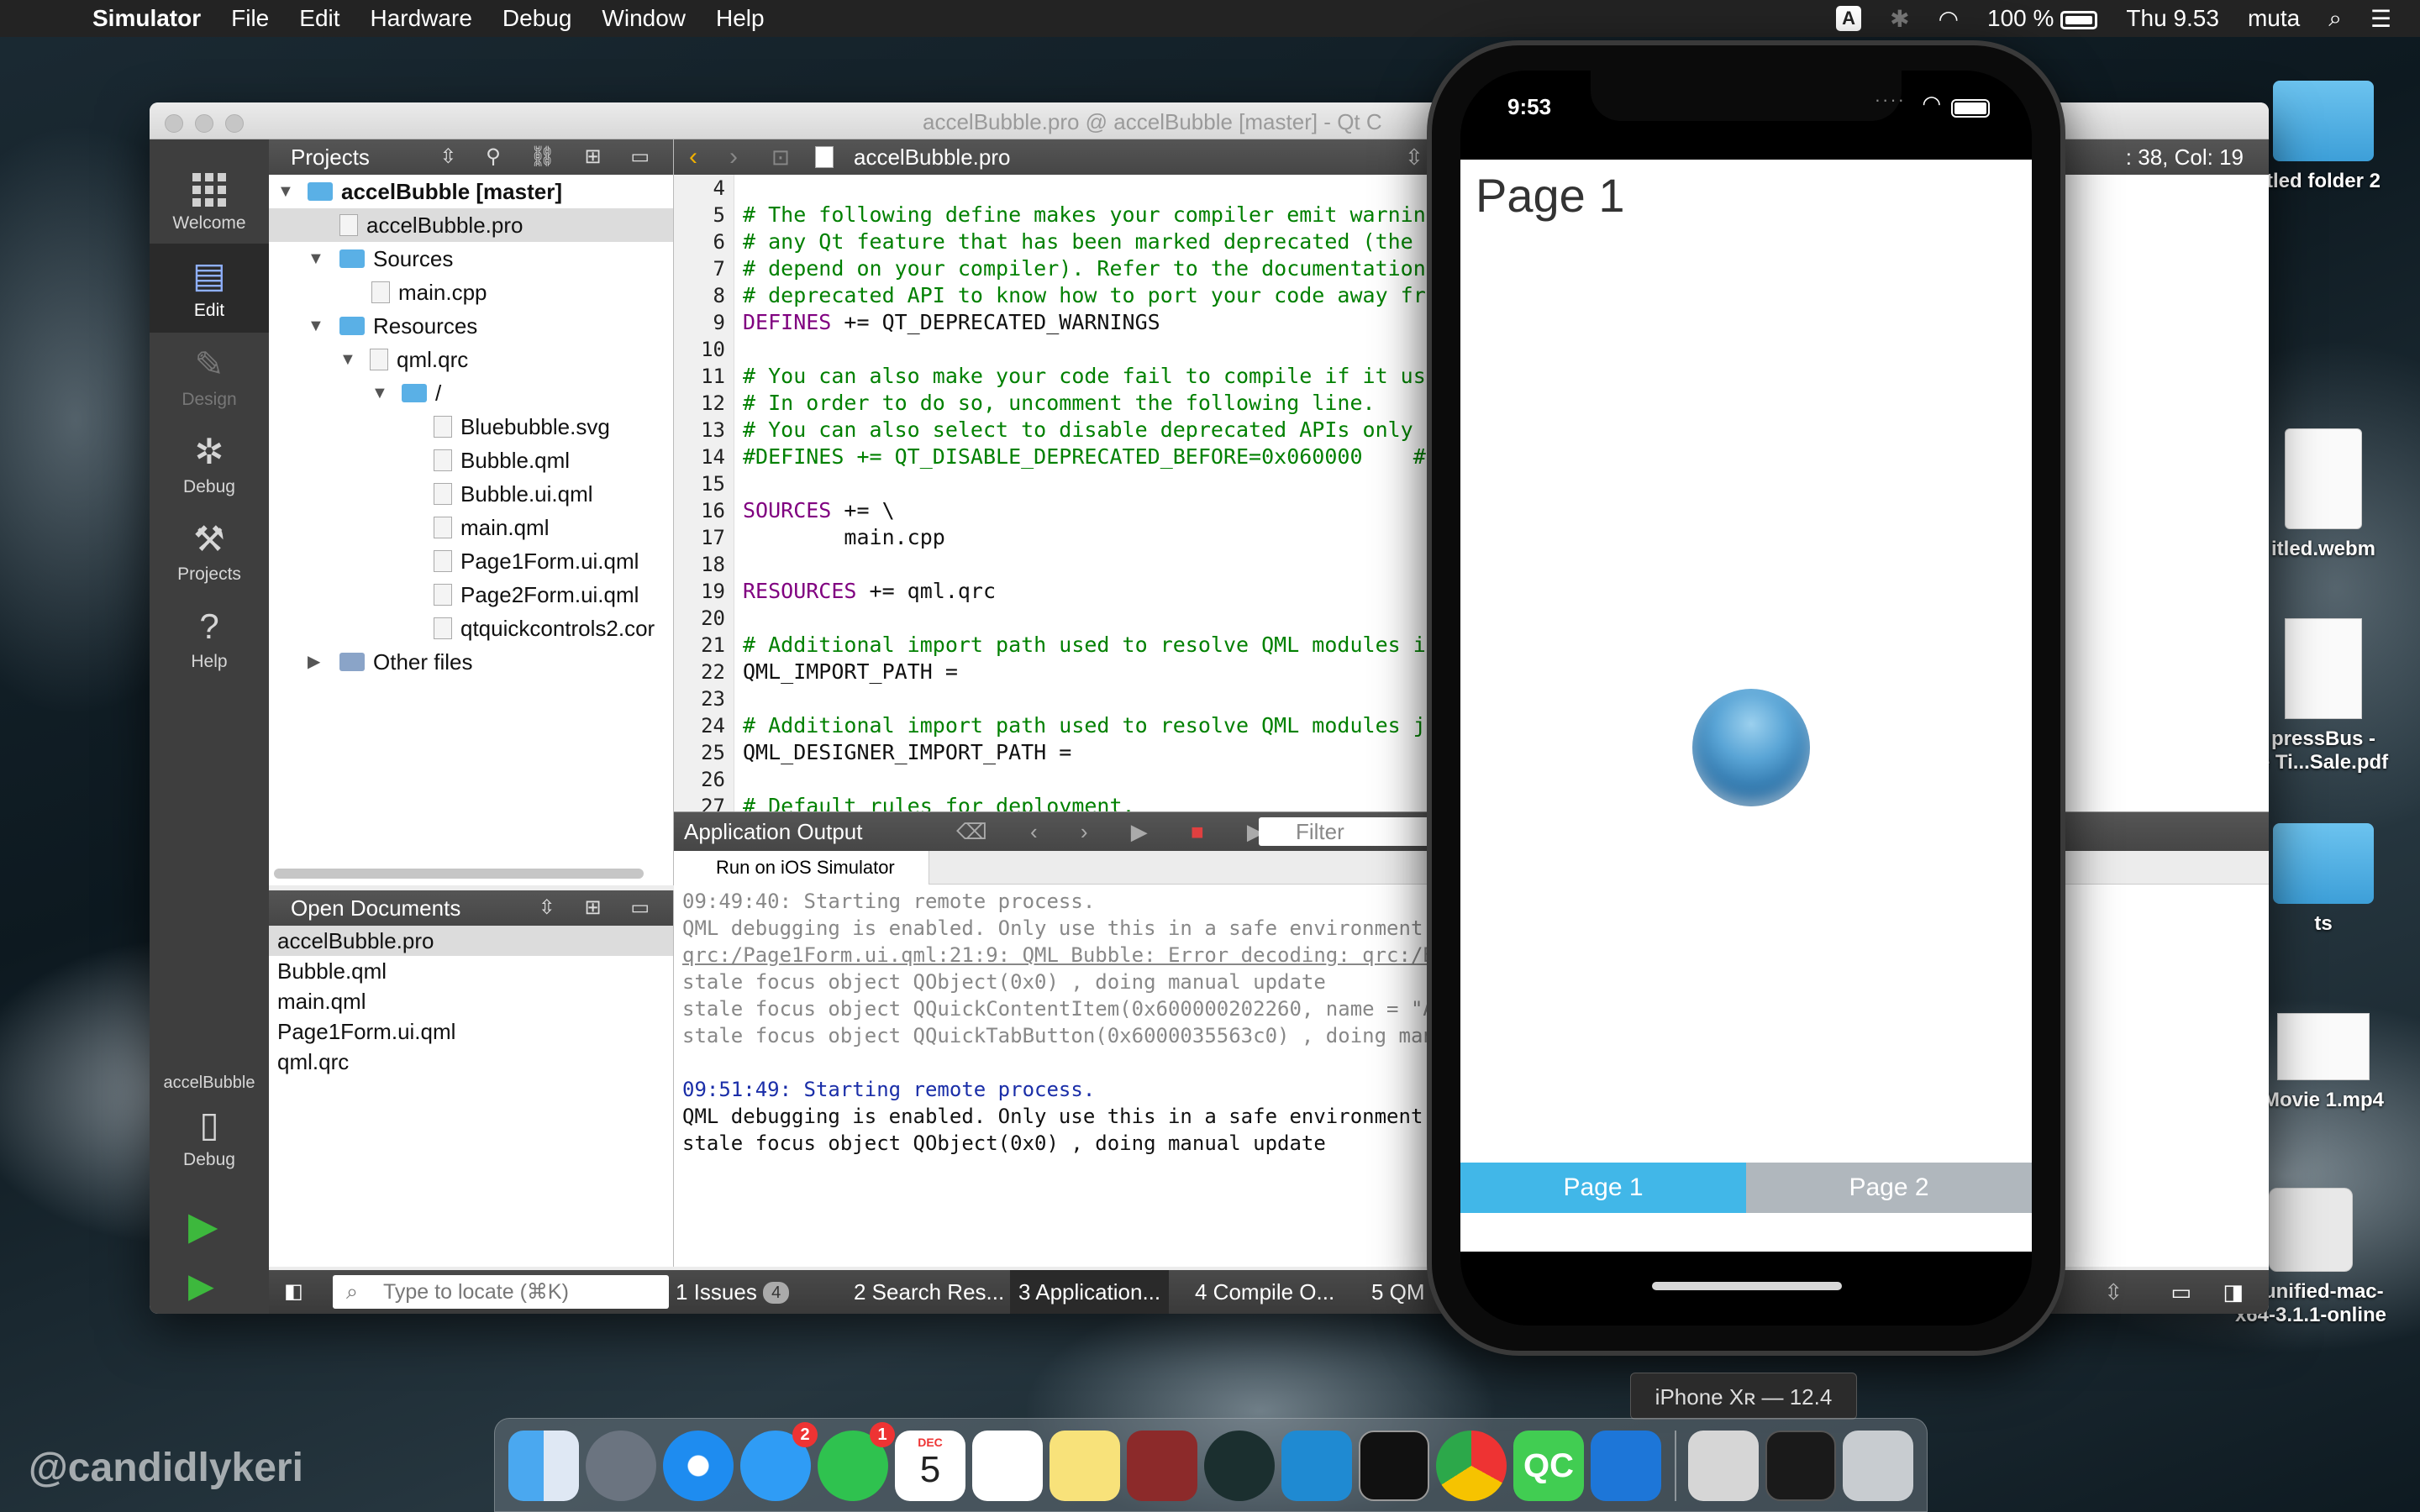 The image size is (2420, 1512). What do you see at coordinates (2324, 137) in the screenshot?
I see `desktop-folder: tled folder 2` at bounding box center [2324, 137].